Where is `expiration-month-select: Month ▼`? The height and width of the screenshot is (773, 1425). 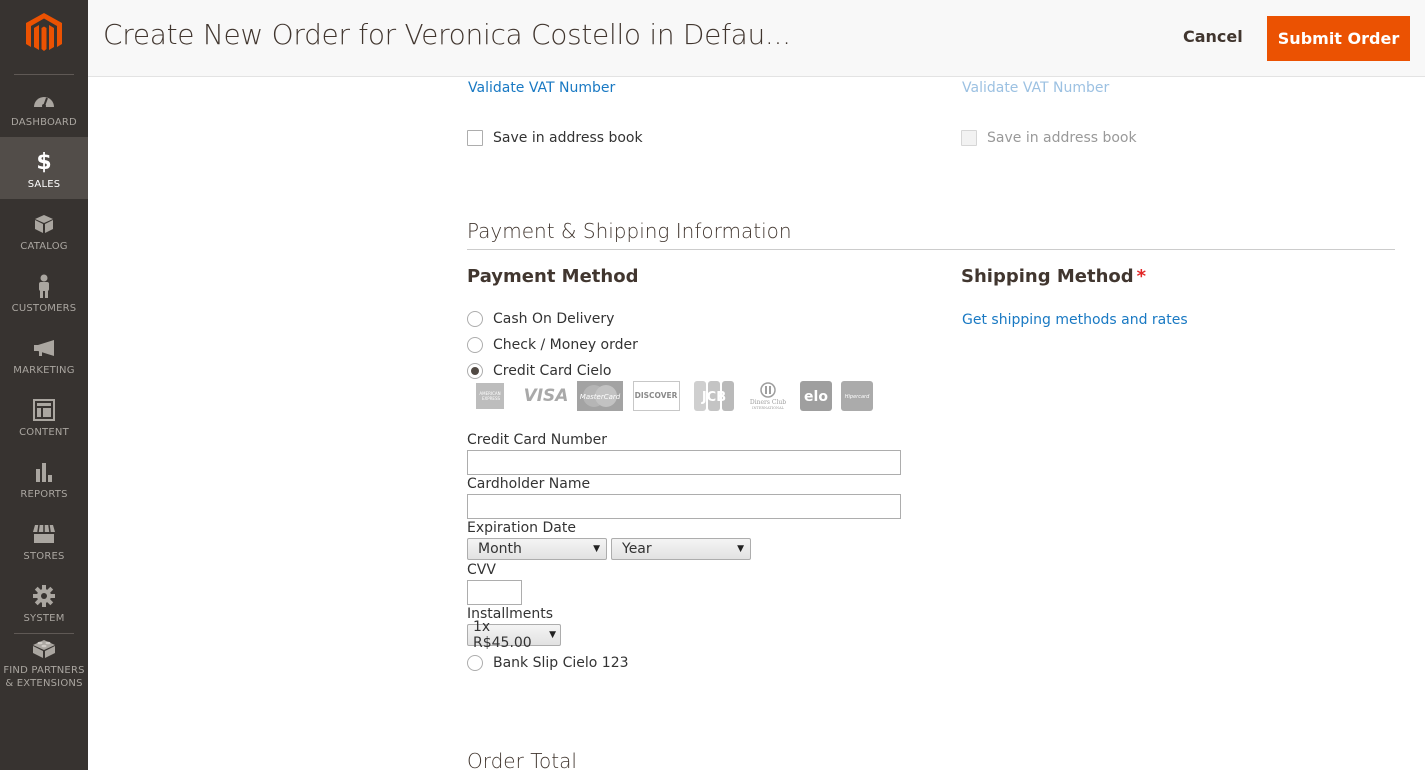 expiration-month-select: Month ▼ is located at coordinates (537, 549).